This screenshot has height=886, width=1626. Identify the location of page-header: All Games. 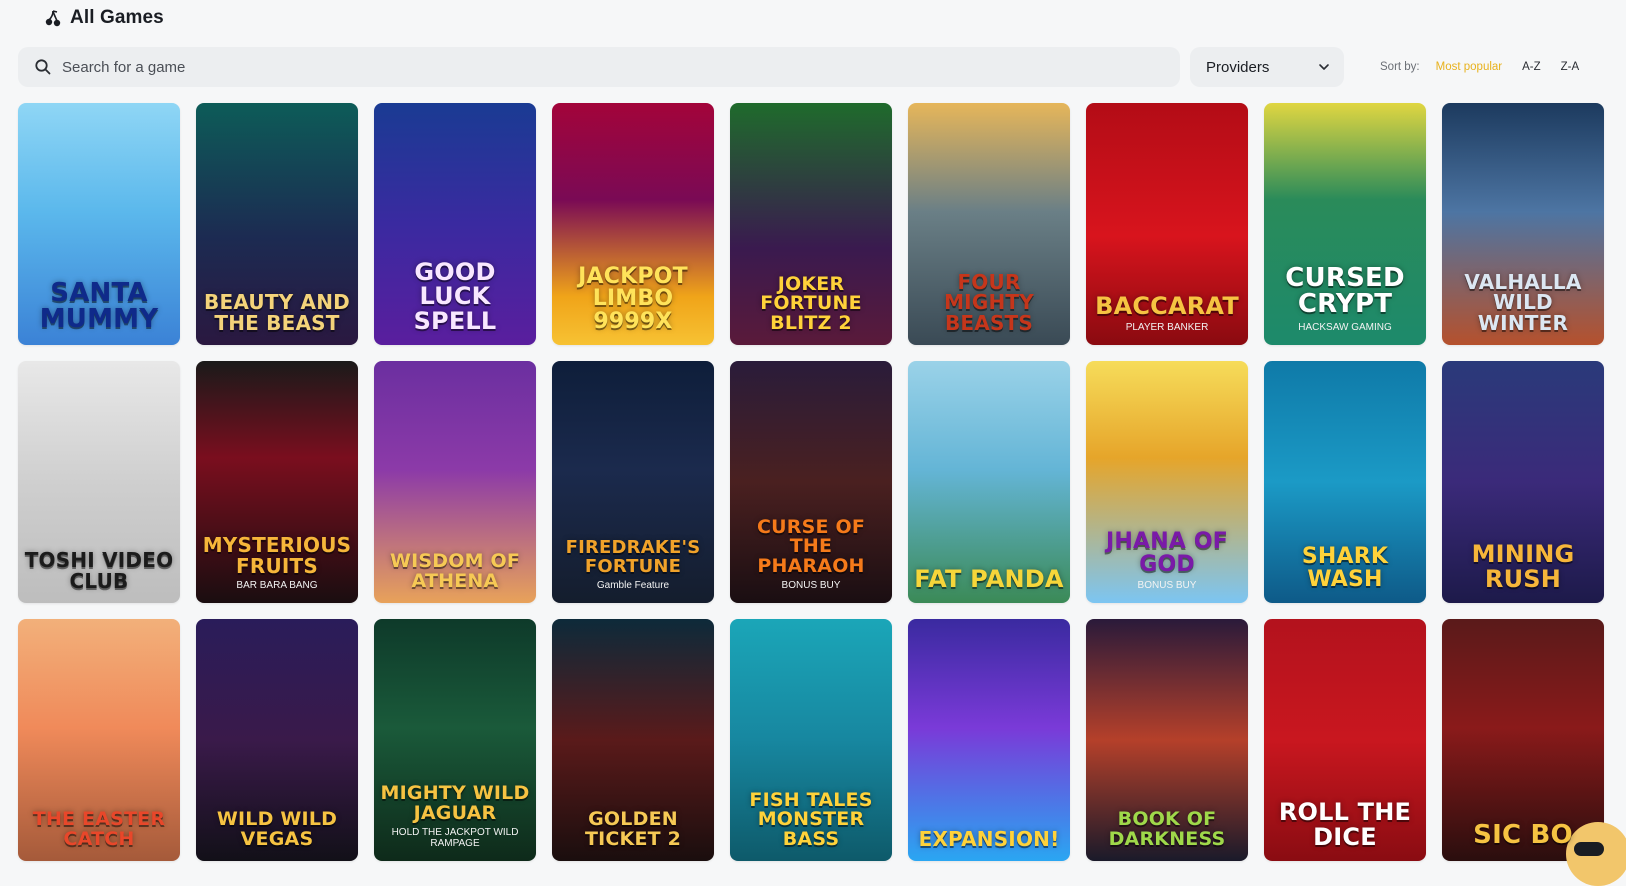
(104, 18).